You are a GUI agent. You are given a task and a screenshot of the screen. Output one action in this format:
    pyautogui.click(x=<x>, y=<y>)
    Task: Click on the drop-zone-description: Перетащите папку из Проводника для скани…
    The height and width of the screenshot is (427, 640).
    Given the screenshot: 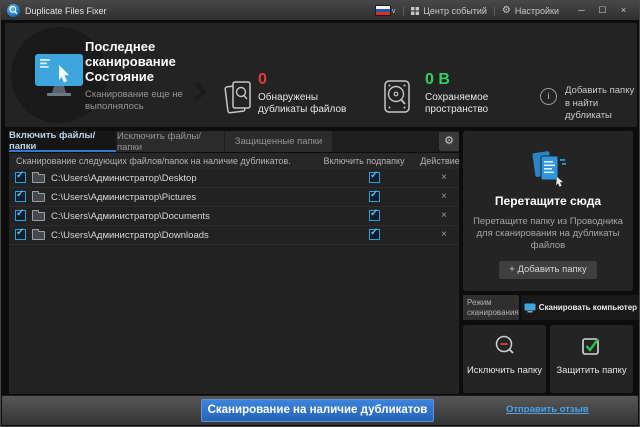 What is the action you would take?
    pyautogui.click(x=548, y=233)
    